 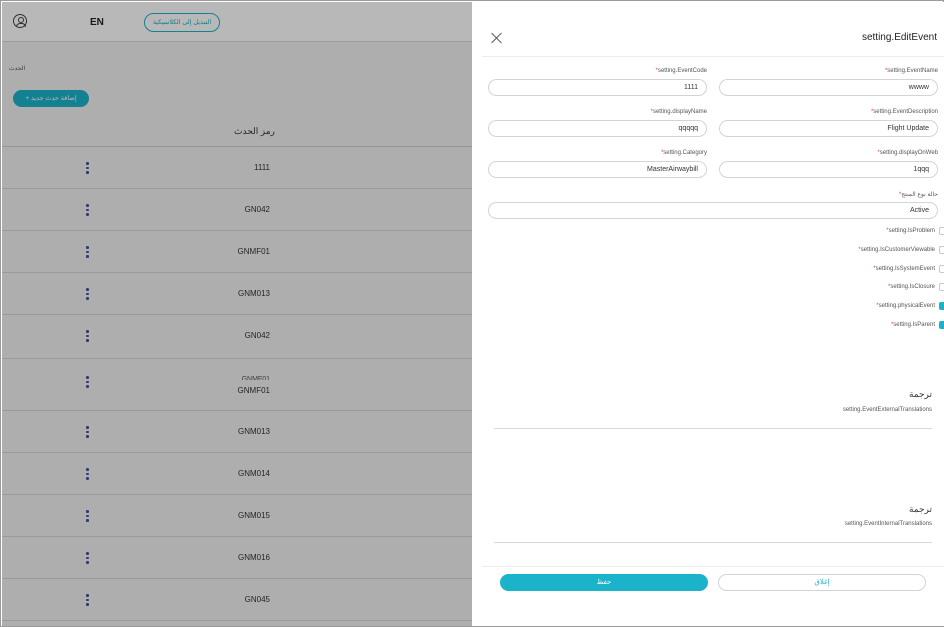 What do you see at coordinates (910, 231) in the screenshot?
I see `is-problem-label: *setting.IsProblem` at bounding box center [910, 231].